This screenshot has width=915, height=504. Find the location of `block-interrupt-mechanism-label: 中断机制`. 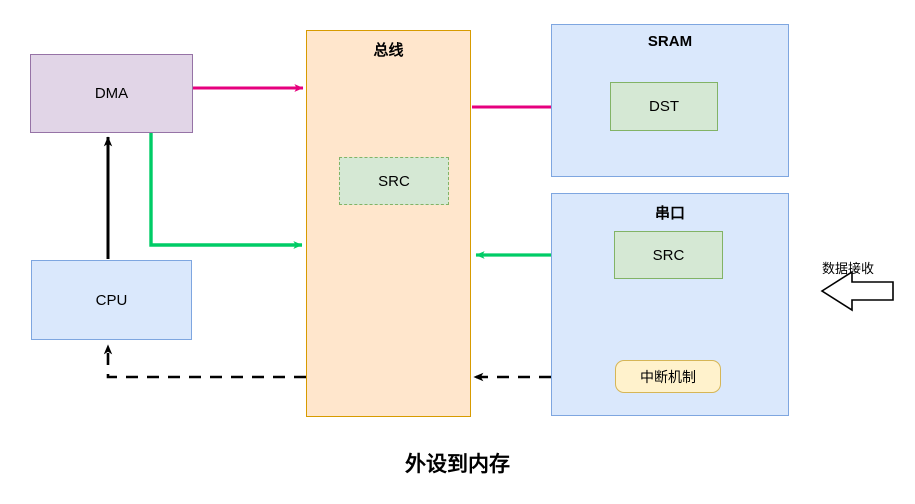

block-interrupt-mechanism-label: 中断机制 is located at coordinates (668, 376).